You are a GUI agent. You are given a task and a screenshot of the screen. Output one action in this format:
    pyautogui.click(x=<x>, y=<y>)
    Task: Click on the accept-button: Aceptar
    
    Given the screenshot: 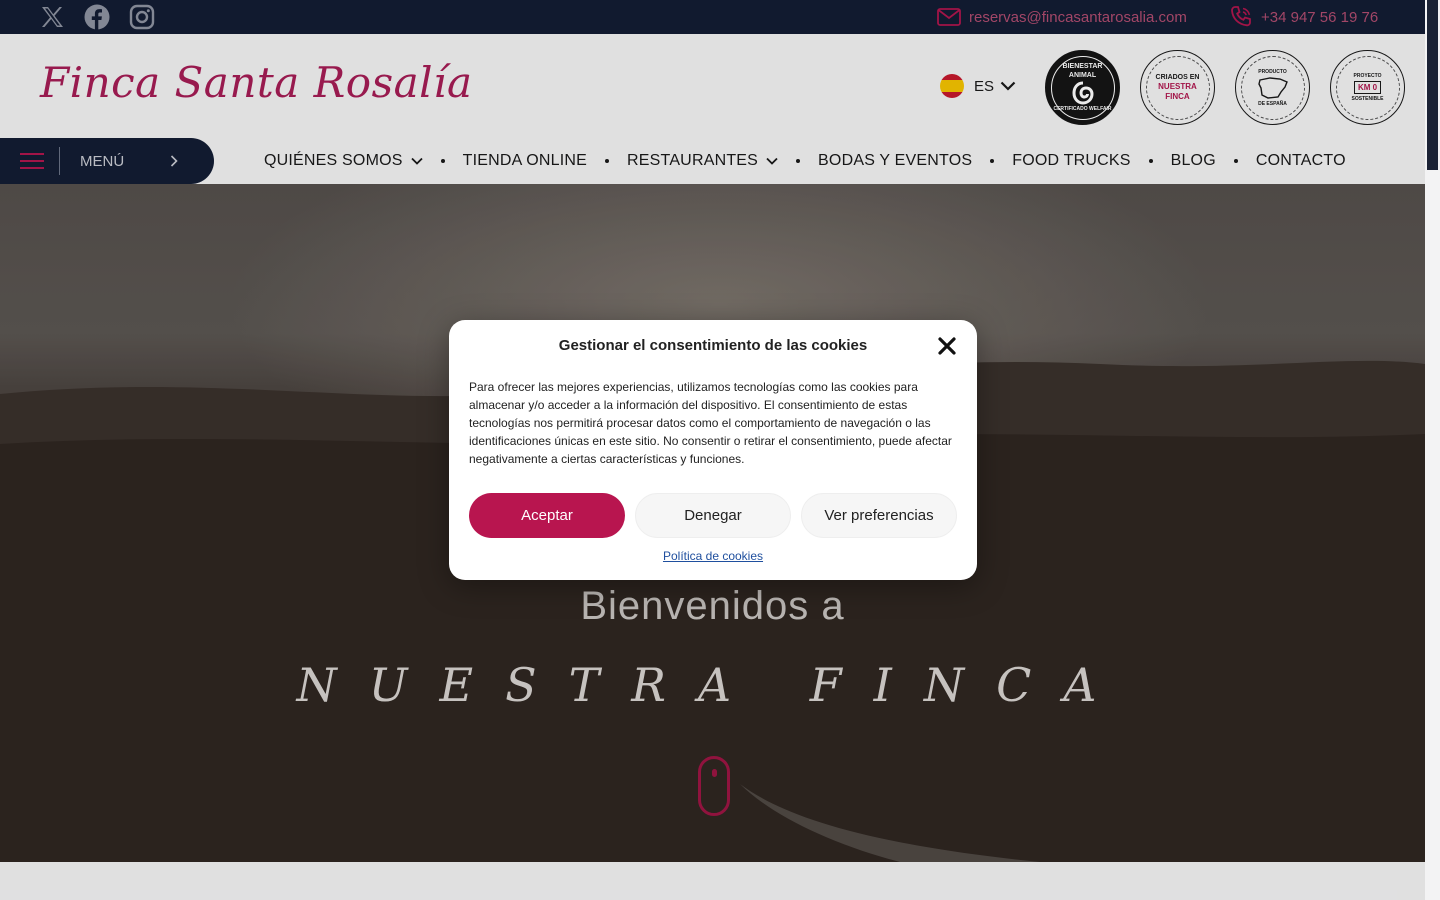 What is the action you would take?
    pyautogui.click(x=547, y=515)
    